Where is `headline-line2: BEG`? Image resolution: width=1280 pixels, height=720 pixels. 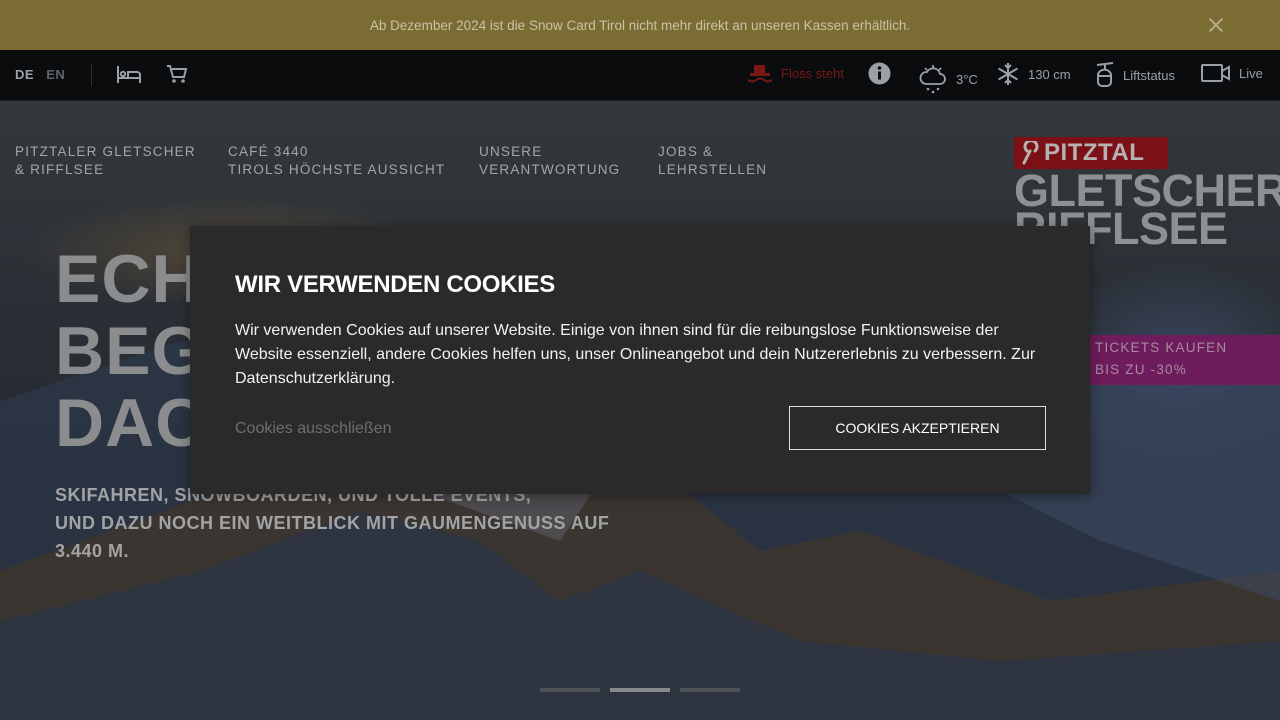 headline-line2: BEG is located at coordinates (130, 351).